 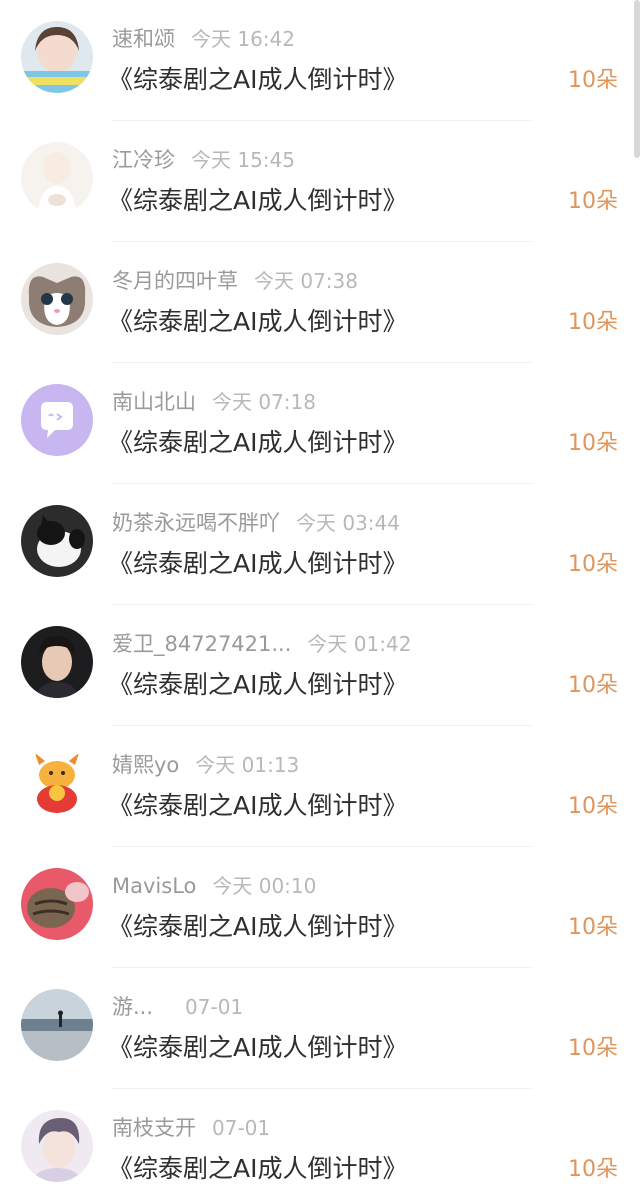 I want to click on list-item: 南枝支开 07-01 《综泰剧之AI成人倒计时》 10朵, so click(x=320, y=1144).